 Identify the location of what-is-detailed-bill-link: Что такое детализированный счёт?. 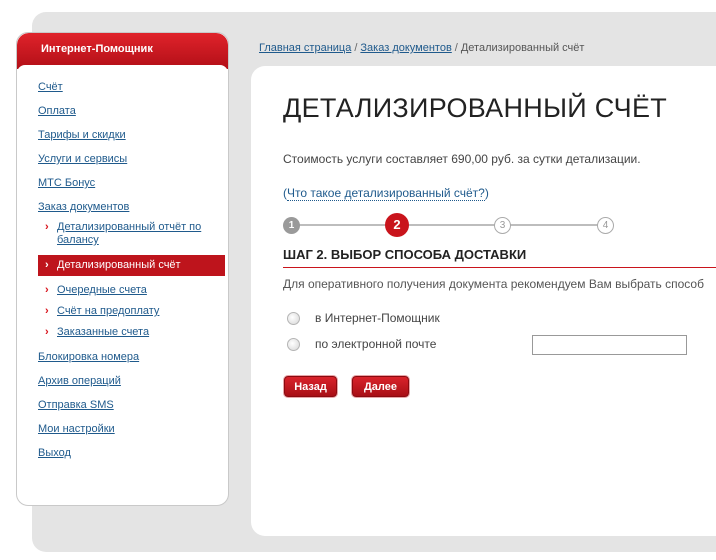
(386, 193).